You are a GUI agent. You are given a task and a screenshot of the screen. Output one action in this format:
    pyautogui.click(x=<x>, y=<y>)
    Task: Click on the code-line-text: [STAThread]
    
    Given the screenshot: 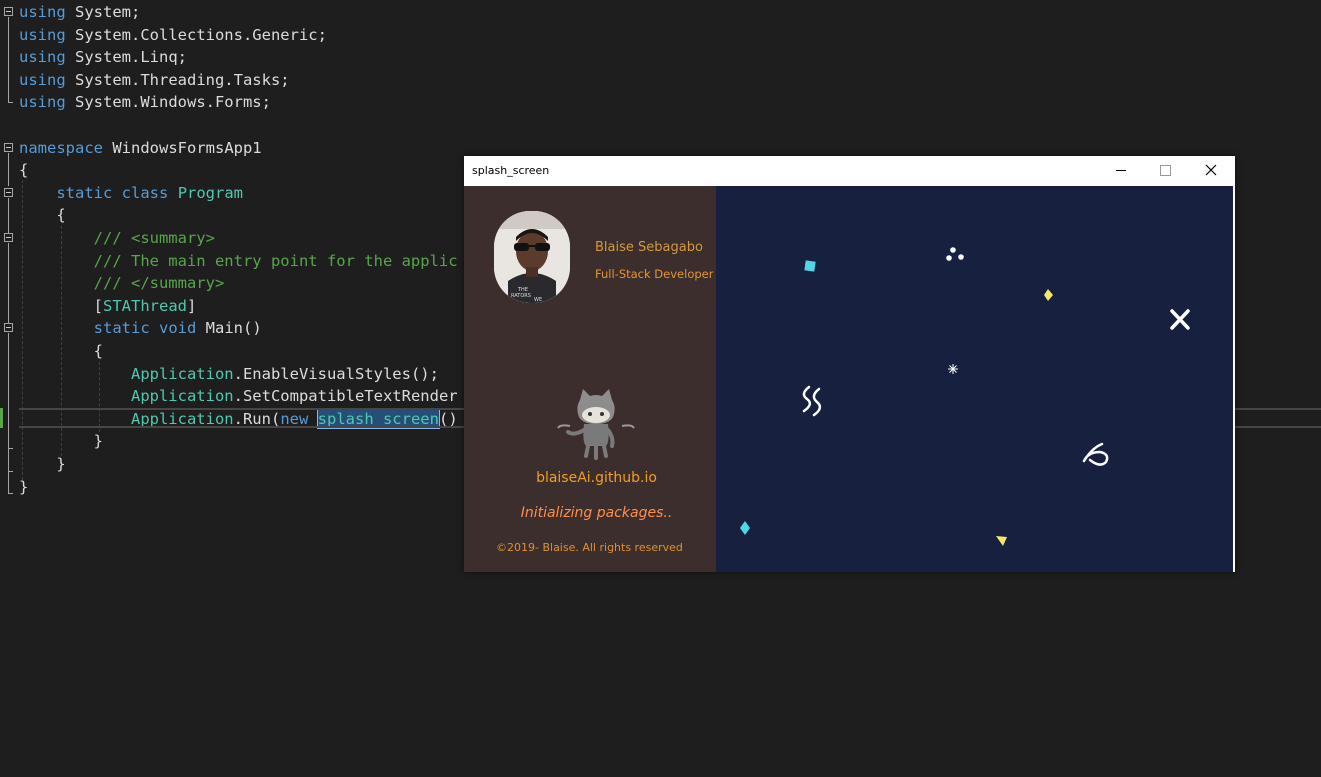 What is the action you would take?
    pyautogui.click(x=108, y=306)
    